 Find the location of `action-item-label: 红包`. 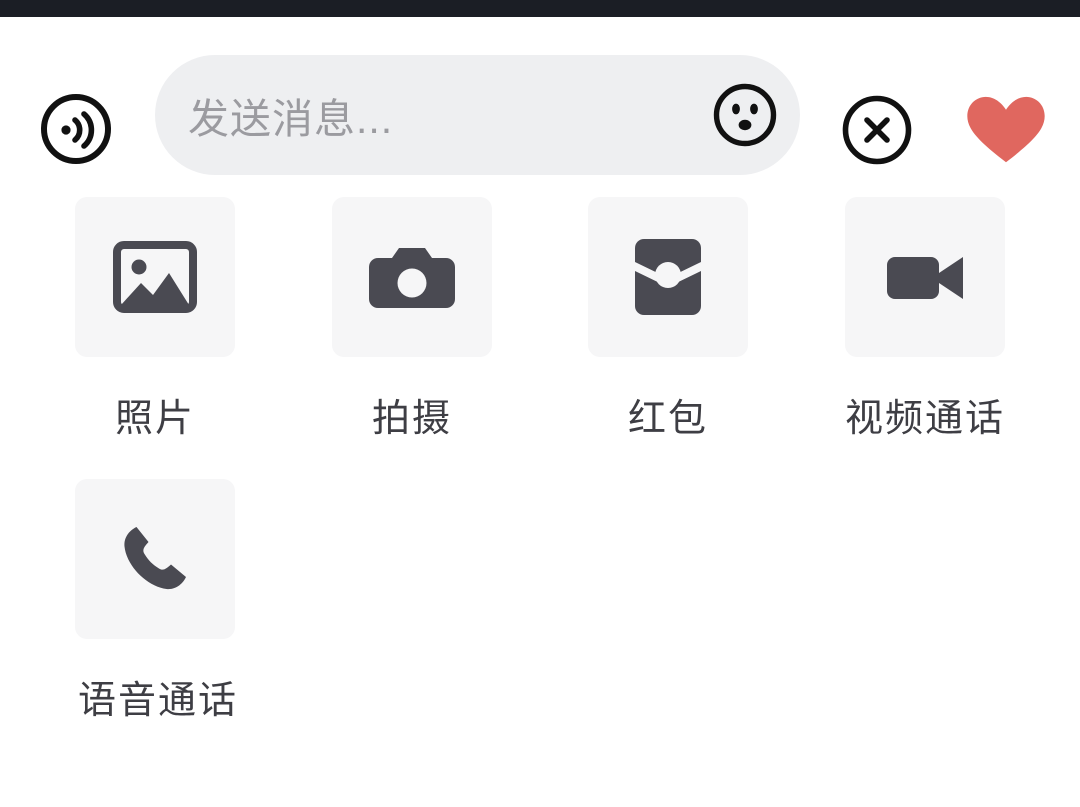

action-item-label: 红包 is located at coordinates (667, 419).